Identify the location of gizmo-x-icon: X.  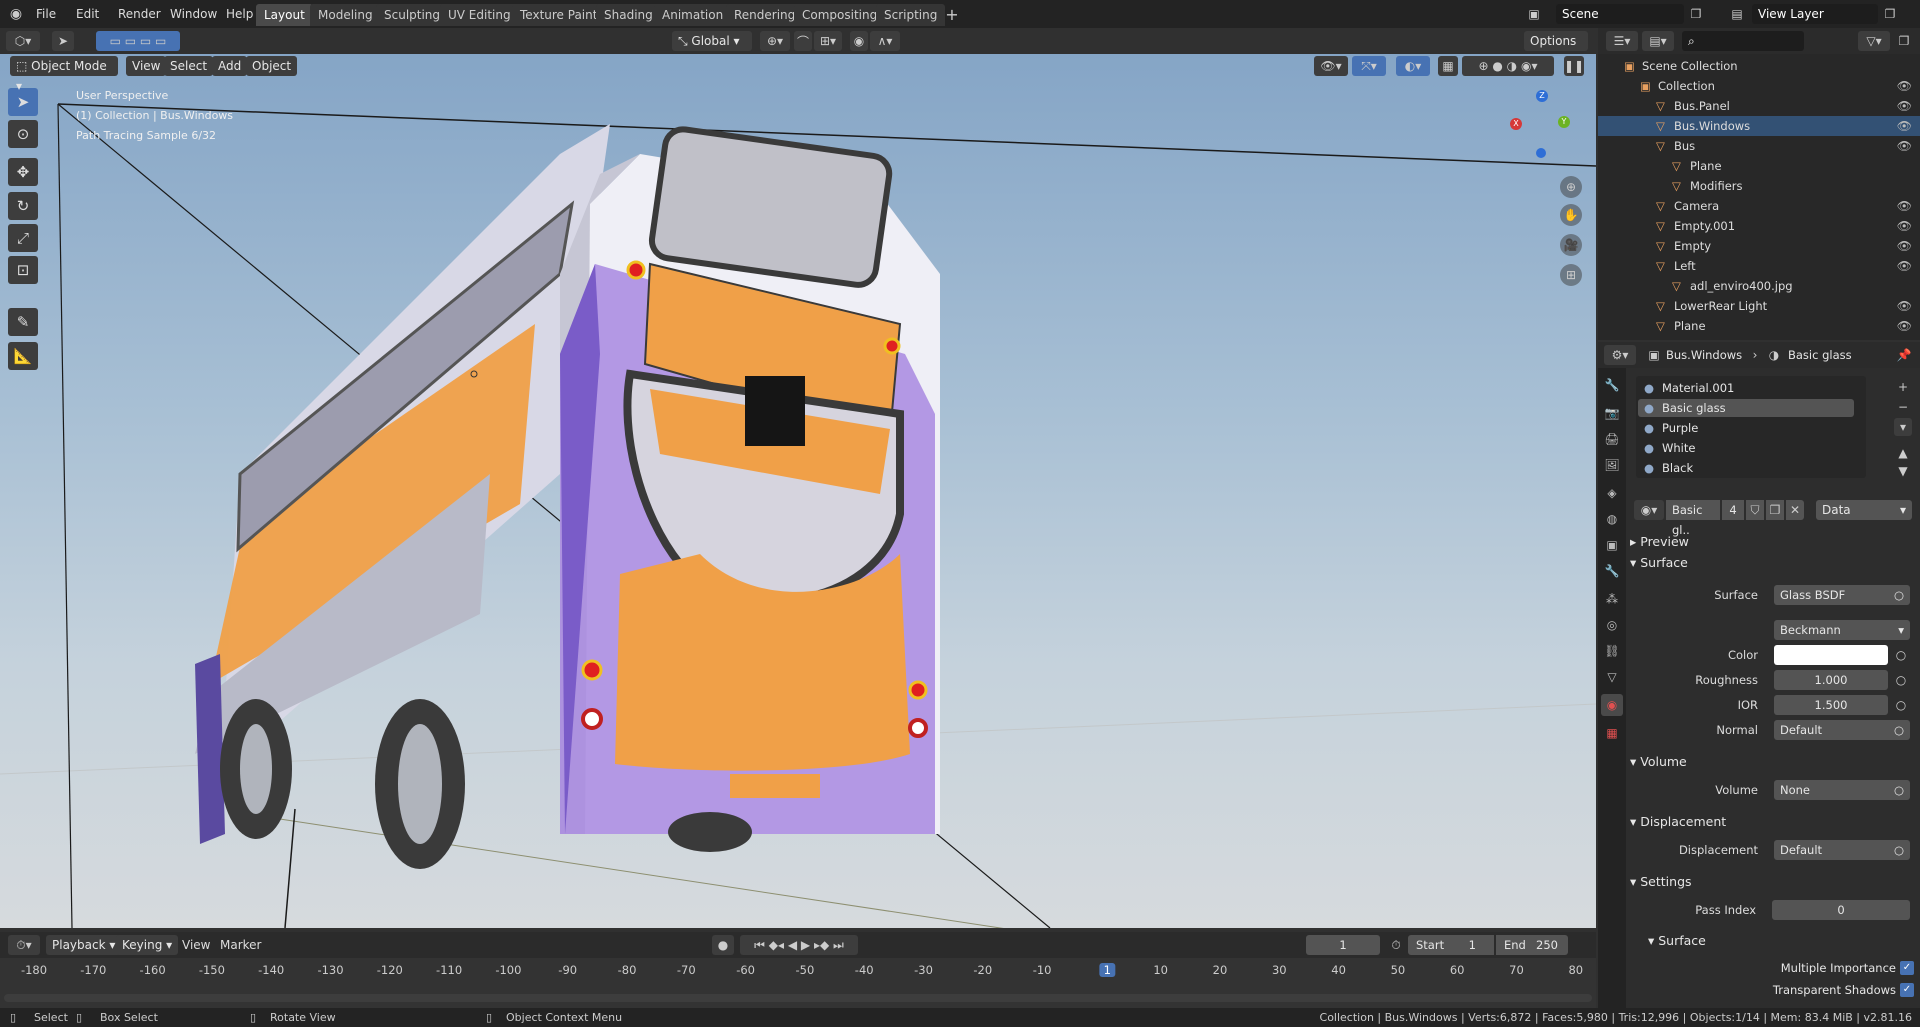
(1516, 124).